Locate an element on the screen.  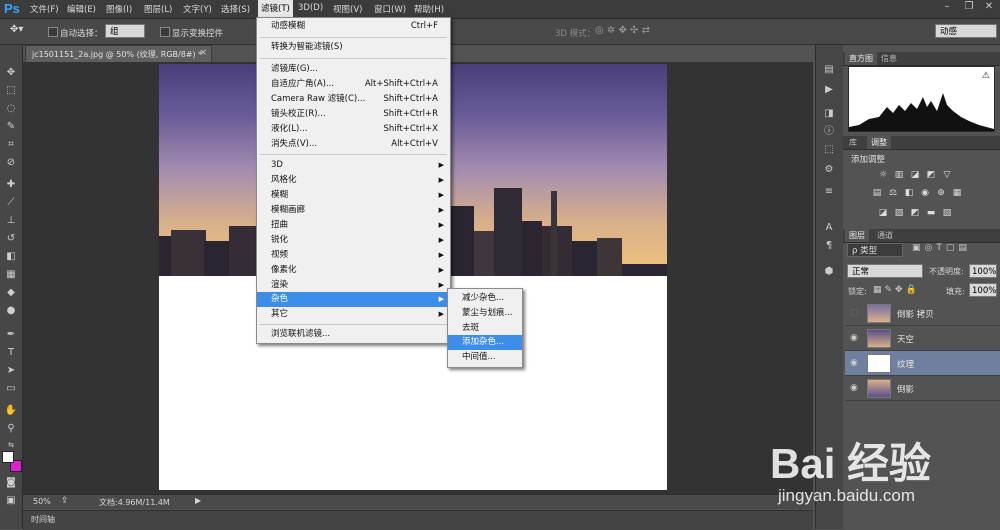
menu-file: 文件(F) is located at coordinates (44, 9).